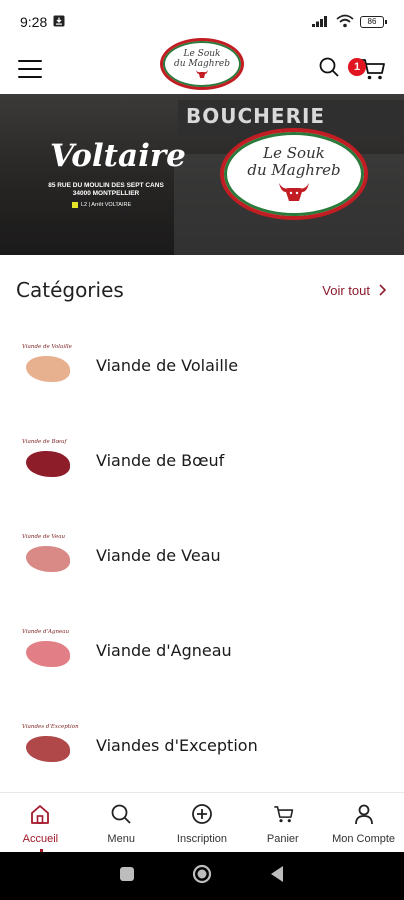  I want to click on bull-head-icon, so click(294, 192).